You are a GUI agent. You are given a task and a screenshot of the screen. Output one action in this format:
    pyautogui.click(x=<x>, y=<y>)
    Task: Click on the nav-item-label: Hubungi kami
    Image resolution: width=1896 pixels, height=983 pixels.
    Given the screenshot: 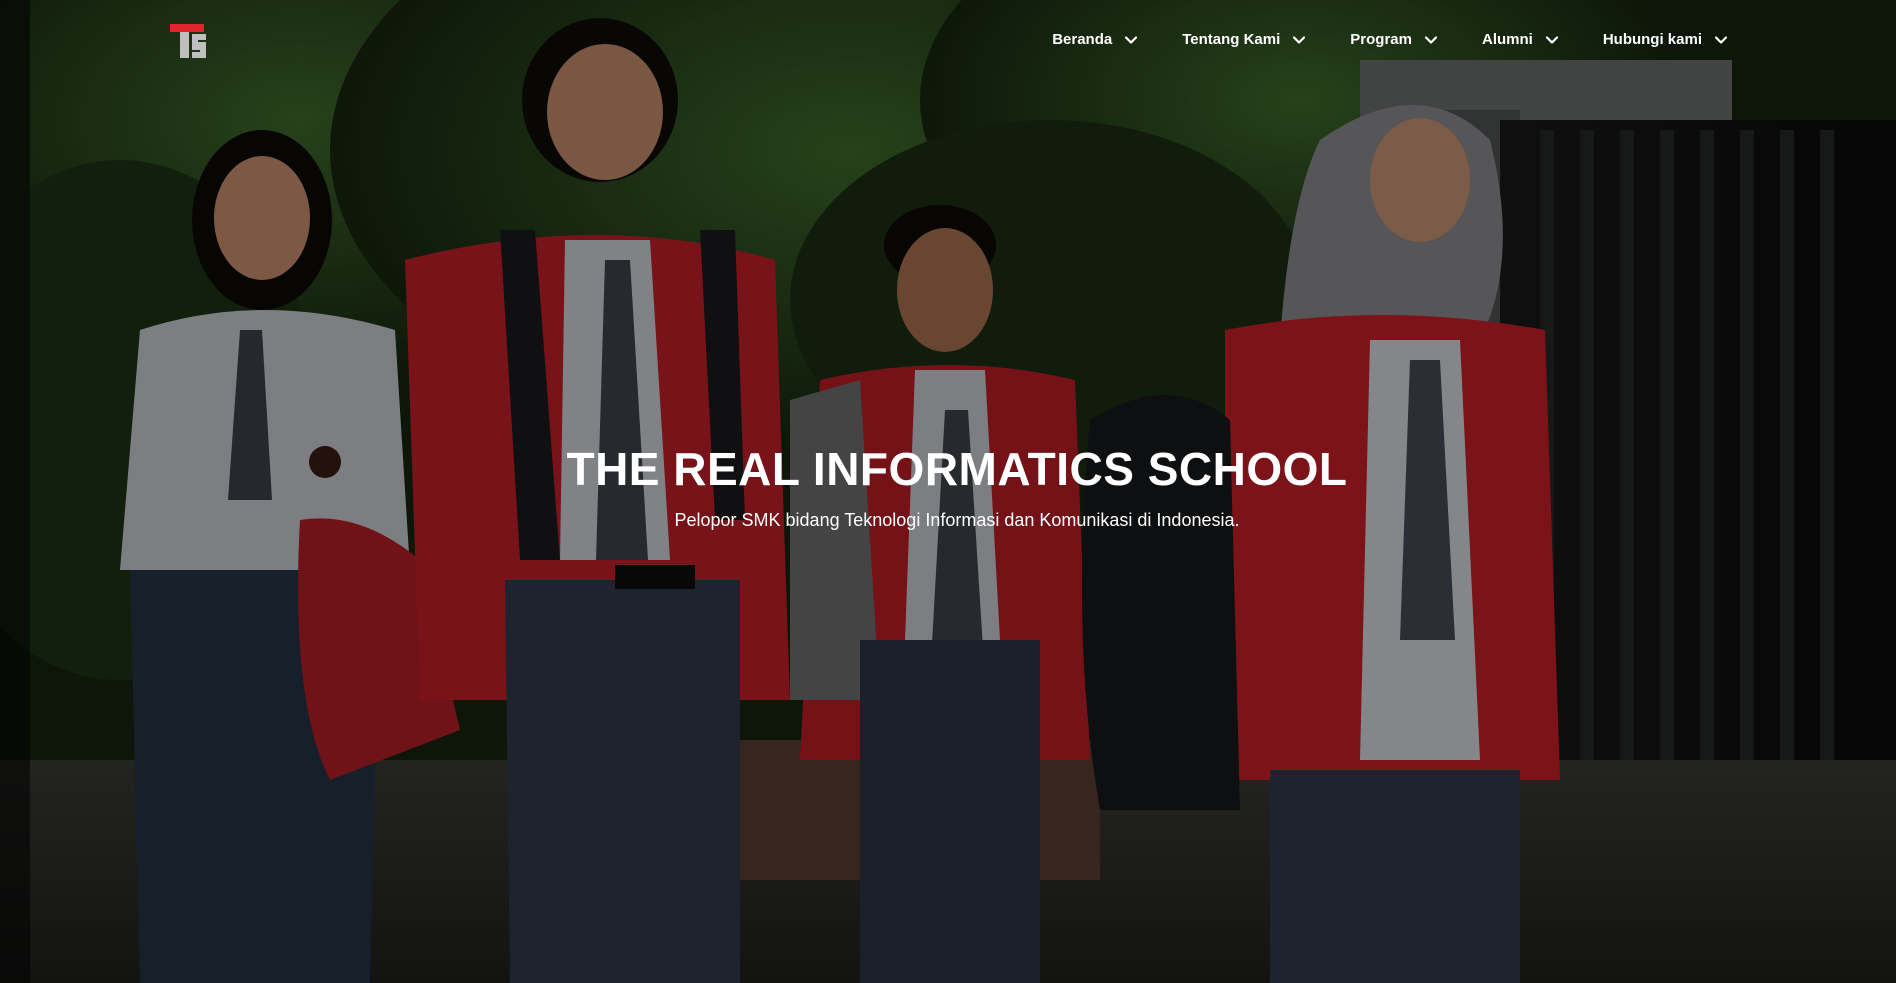 What is the action you would take?
    pyautogui.click(x=1652, y=39)
    